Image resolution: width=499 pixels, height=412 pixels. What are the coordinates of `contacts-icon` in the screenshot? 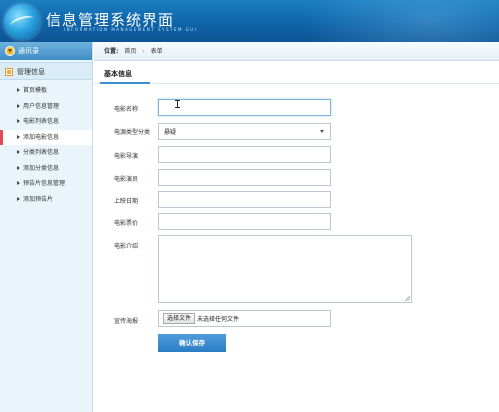 It's located at (10, 51).